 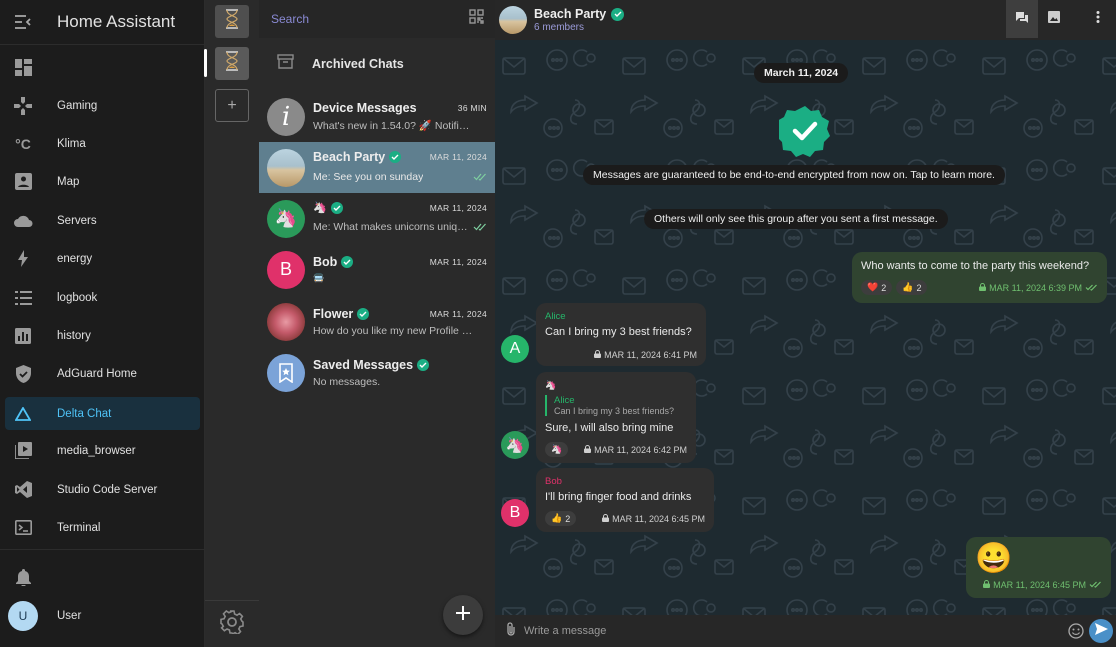 I want to click on avatar-bob: B, so click(x=515, y=513).